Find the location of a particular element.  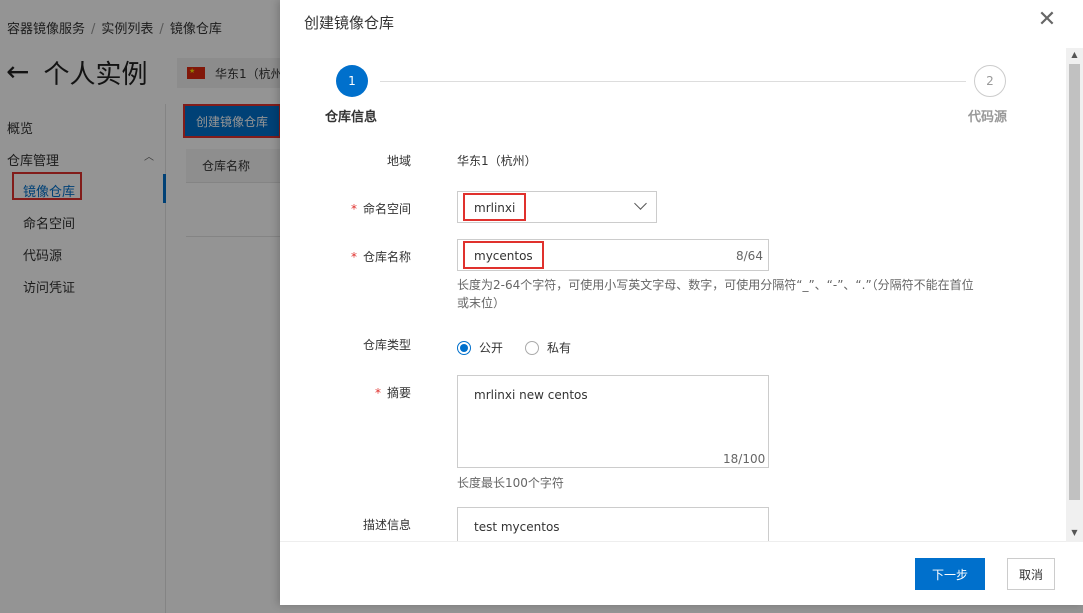

summary-hint: 长度最长100个字符 is located at coordinates (510, 483).